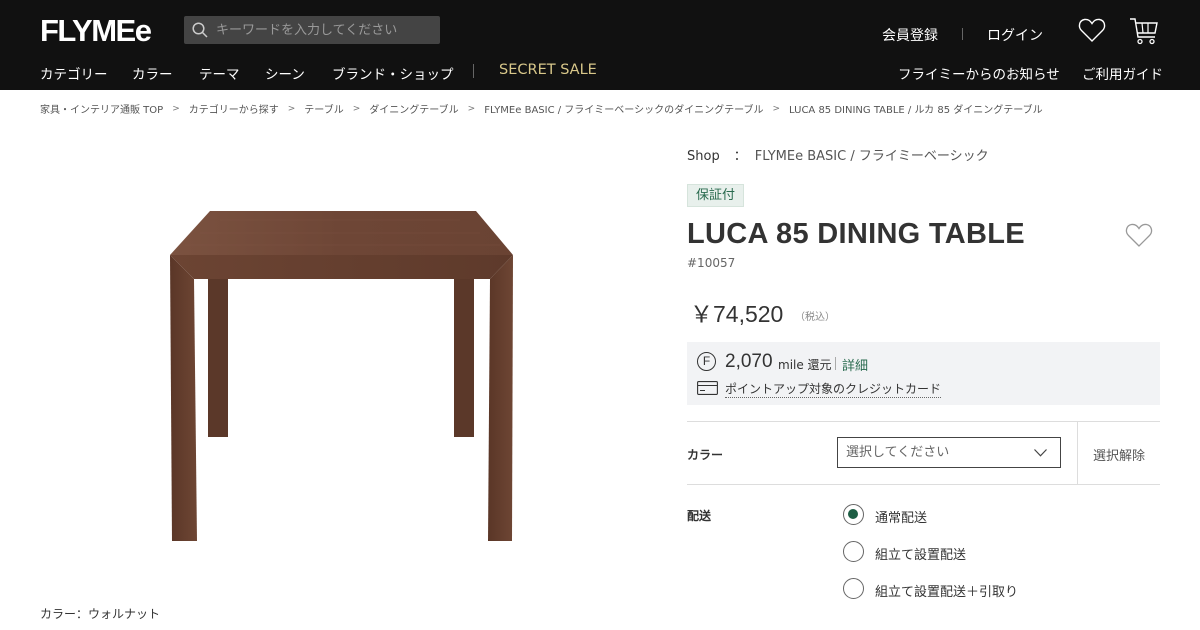 The image size is (1200, 630). I want to click on header-divider, so click(962, 34).